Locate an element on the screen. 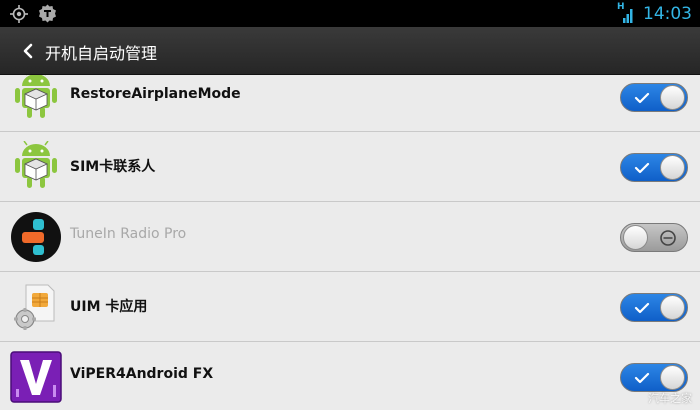  signal-icon: H is located at coordinates (626, 13).